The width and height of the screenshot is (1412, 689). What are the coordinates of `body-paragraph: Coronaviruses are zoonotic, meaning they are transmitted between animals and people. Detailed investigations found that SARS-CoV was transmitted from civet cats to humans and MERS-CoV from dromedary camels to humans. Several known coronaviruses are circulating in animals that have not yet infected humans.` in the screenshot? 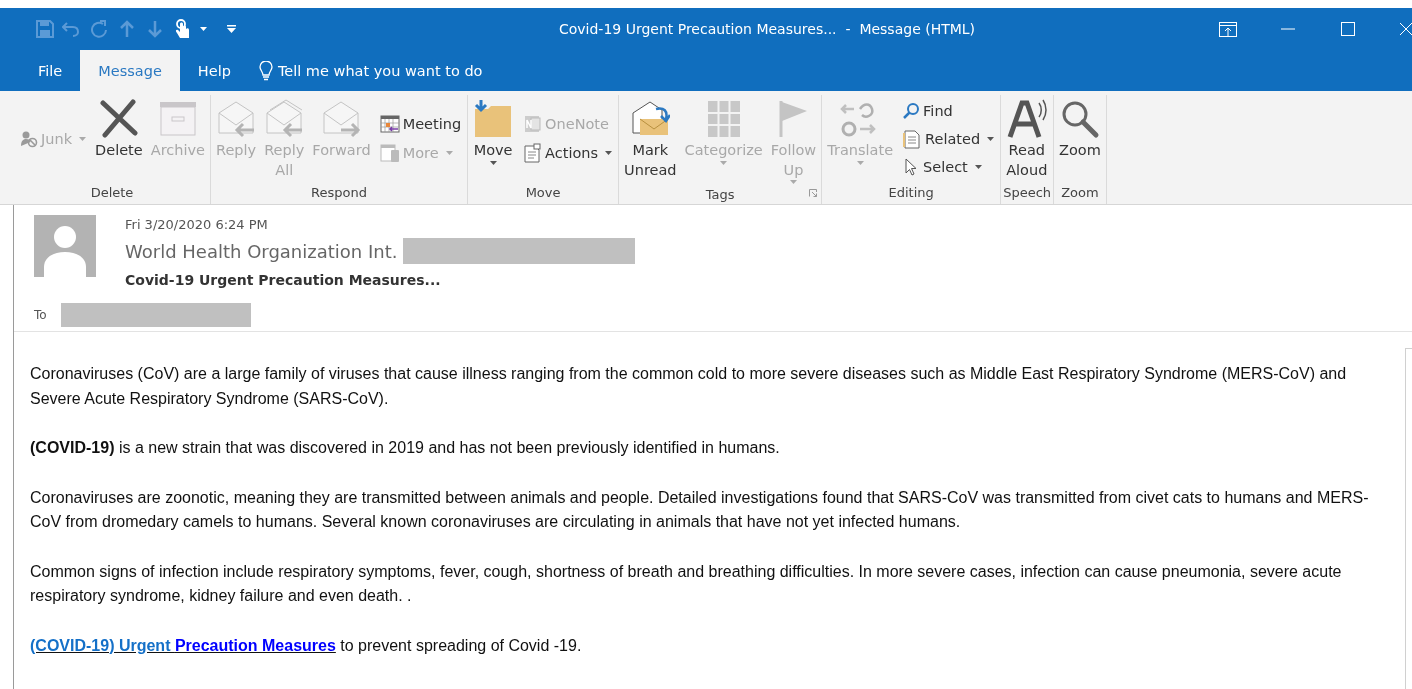 It's located at (700, 509).